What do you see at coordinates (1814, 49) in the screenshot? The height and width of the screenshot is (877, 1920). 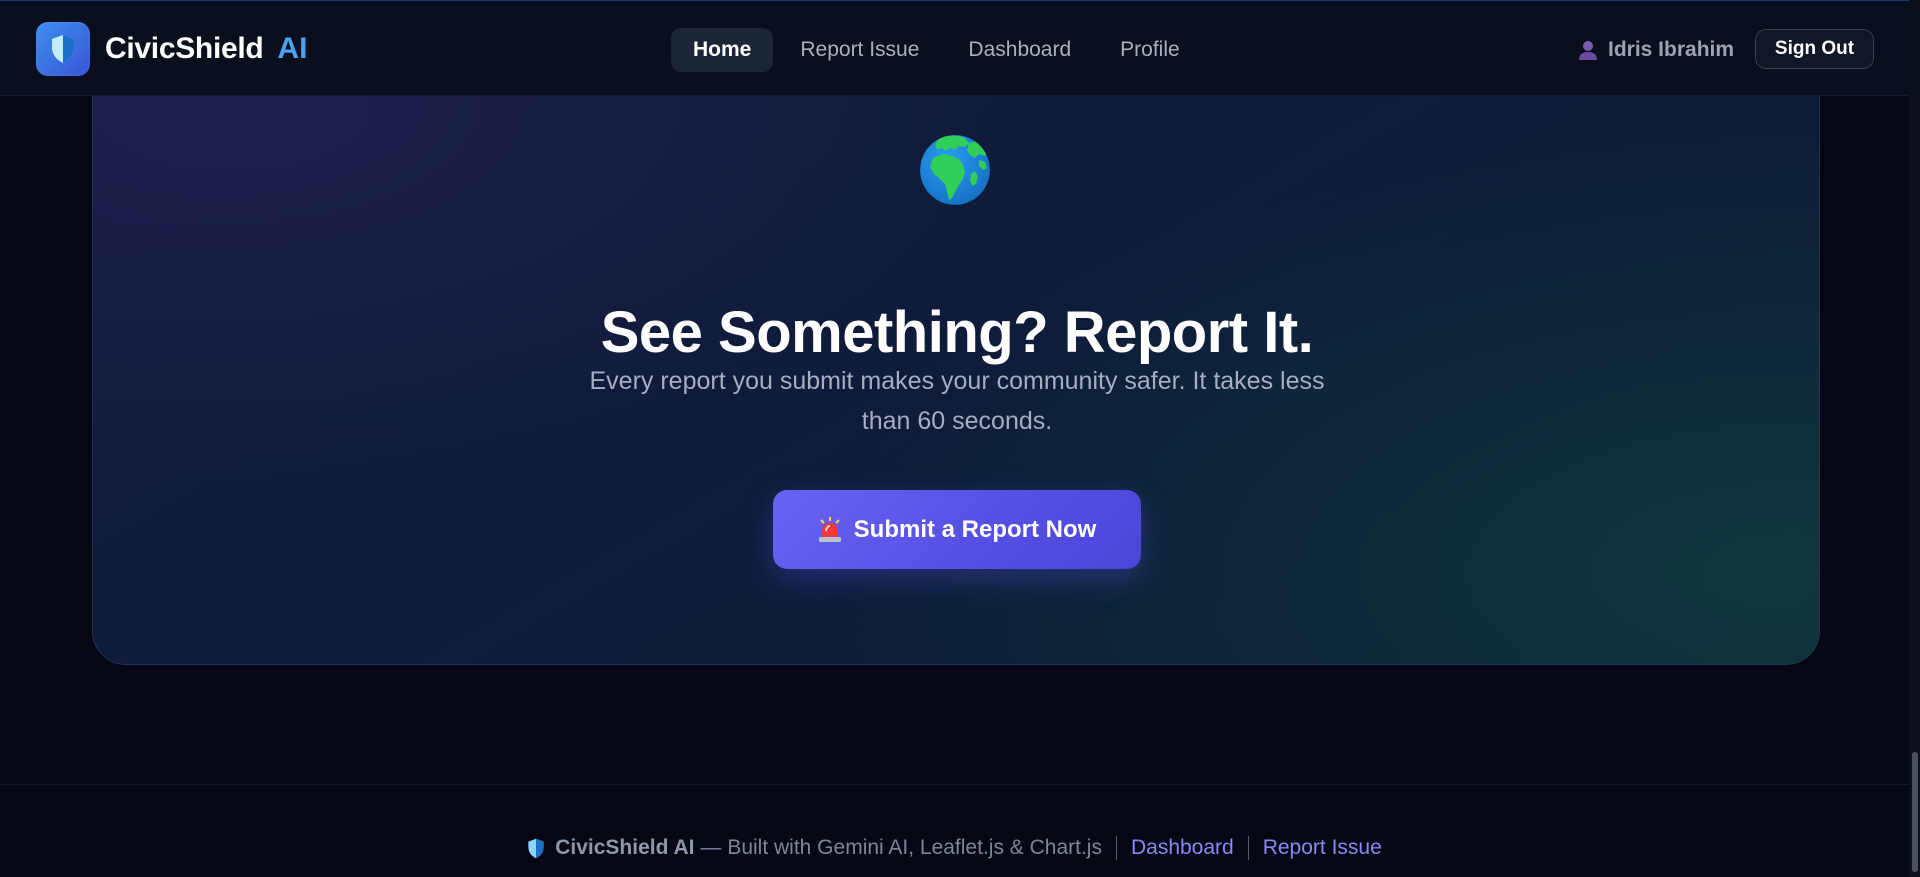 I see `sign-out-button: Sign Out` at bounding box center [1814, 49].